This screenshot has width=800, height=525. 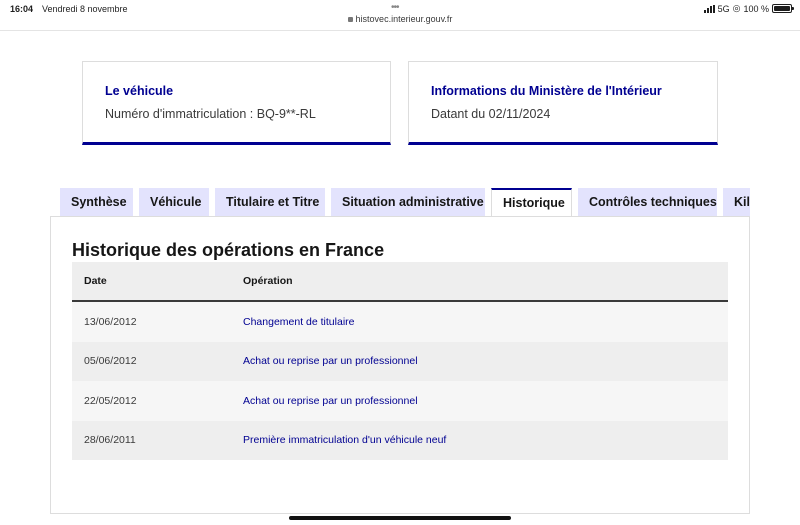 What do you see at coordinates (723, 8) in the screenshot?
I see `network-label: 5G` at bounding box center [723, 8].